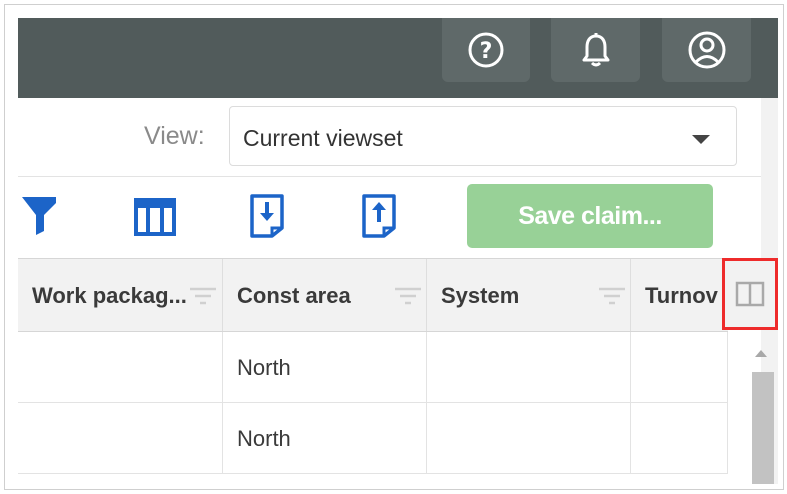 Image resolution: width=787 pixels, height=494 pixels. What do you see at coordinates (174, 136) in the screenshot?
I see `view-label: View:` at bounding box center [174, 136].